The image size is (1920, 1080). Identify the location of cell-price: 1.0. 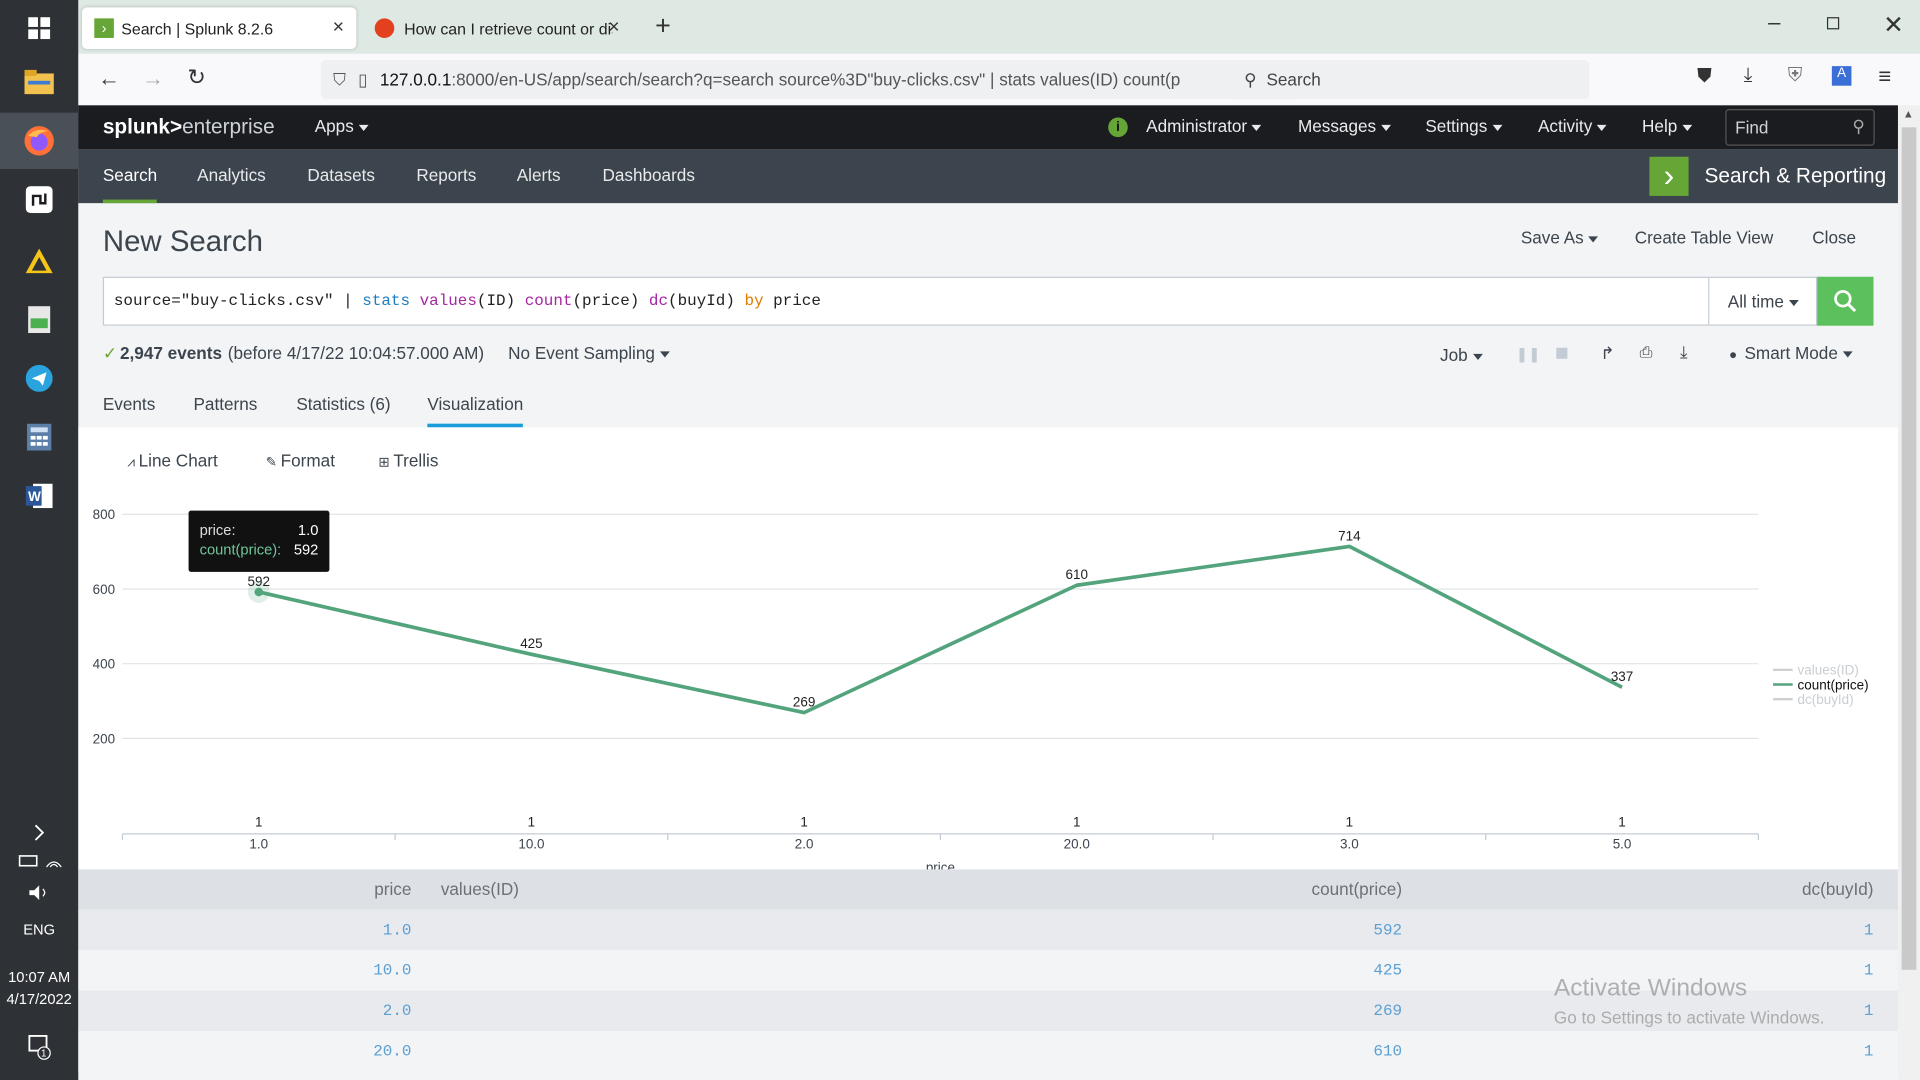
(397, 930).